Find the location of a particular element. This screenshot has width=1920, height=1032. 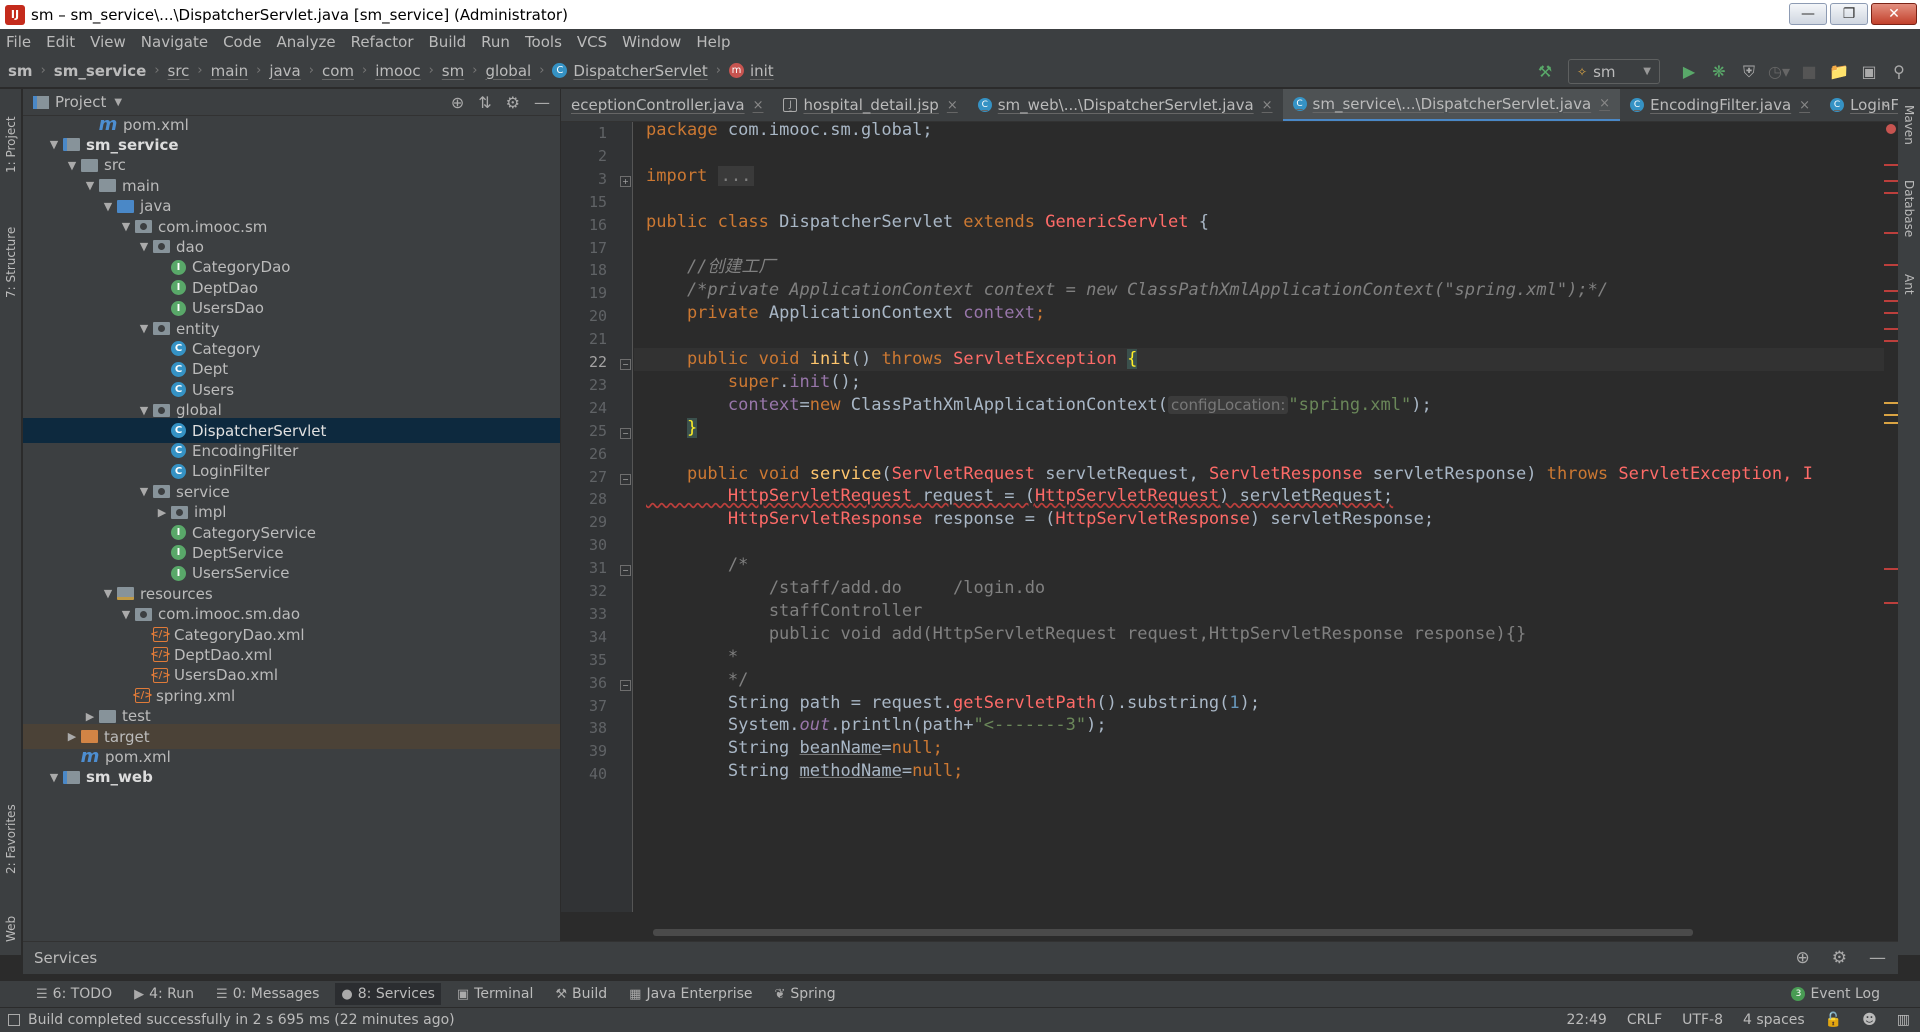

chevron-down-icon: ▼ is located at coordinates (118, 102).